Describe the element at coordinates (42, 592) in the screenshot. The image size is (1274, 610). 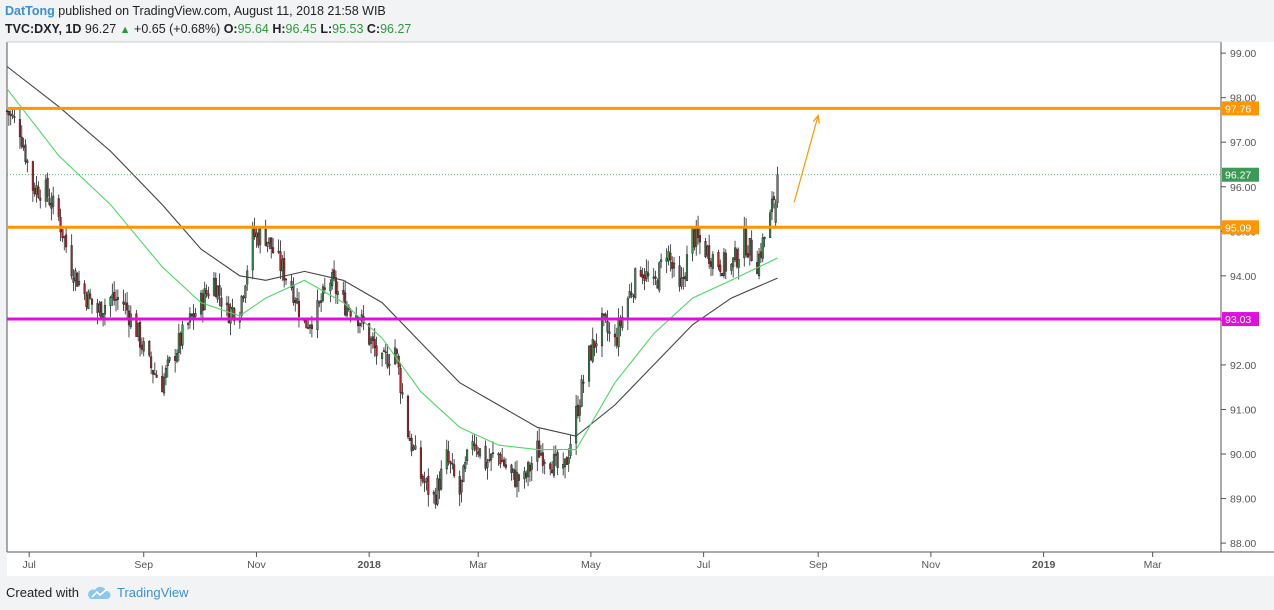
I see `created-with-label: Created with` at that location.